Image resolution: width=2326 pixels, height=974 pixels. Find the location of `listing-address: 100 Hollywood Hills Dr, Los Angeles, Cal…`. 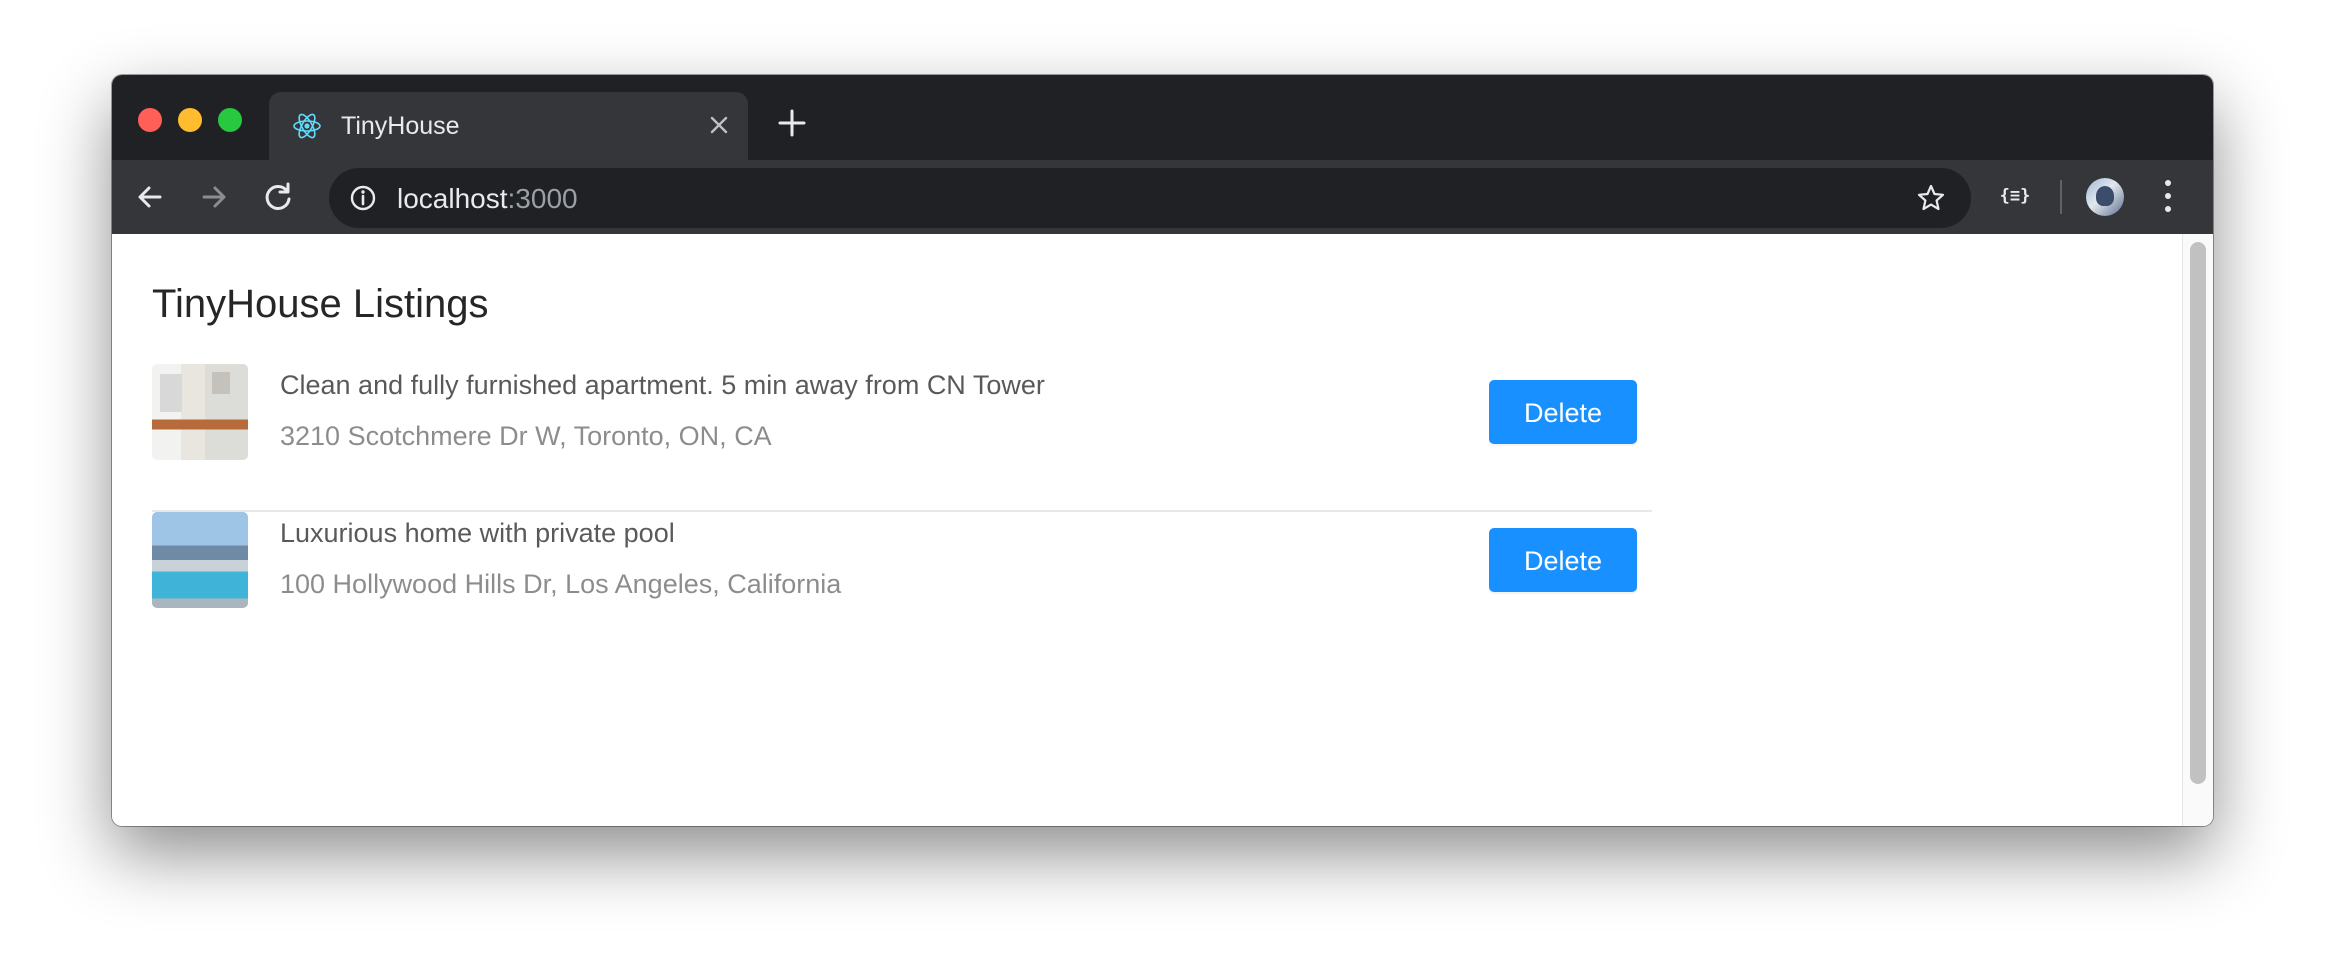

listing-address: 100 Hollywood Hills Dr, Los Angeles, Cal… is located at coordinates (561, 584).